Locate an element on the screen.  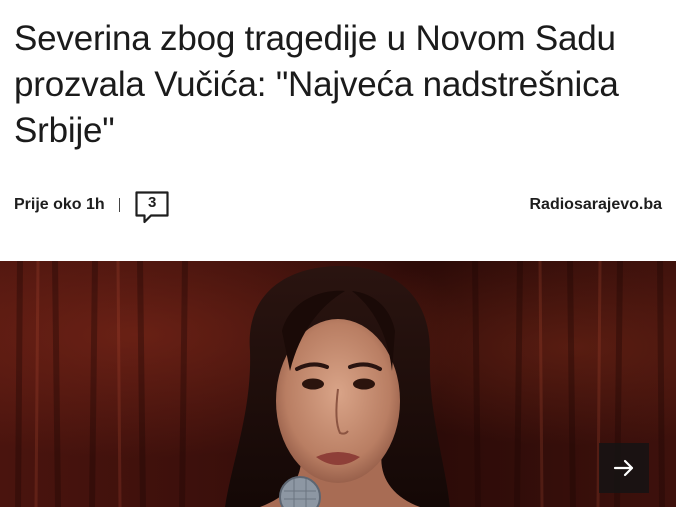
comment-count: 3 is located at coordinates (152, 202).